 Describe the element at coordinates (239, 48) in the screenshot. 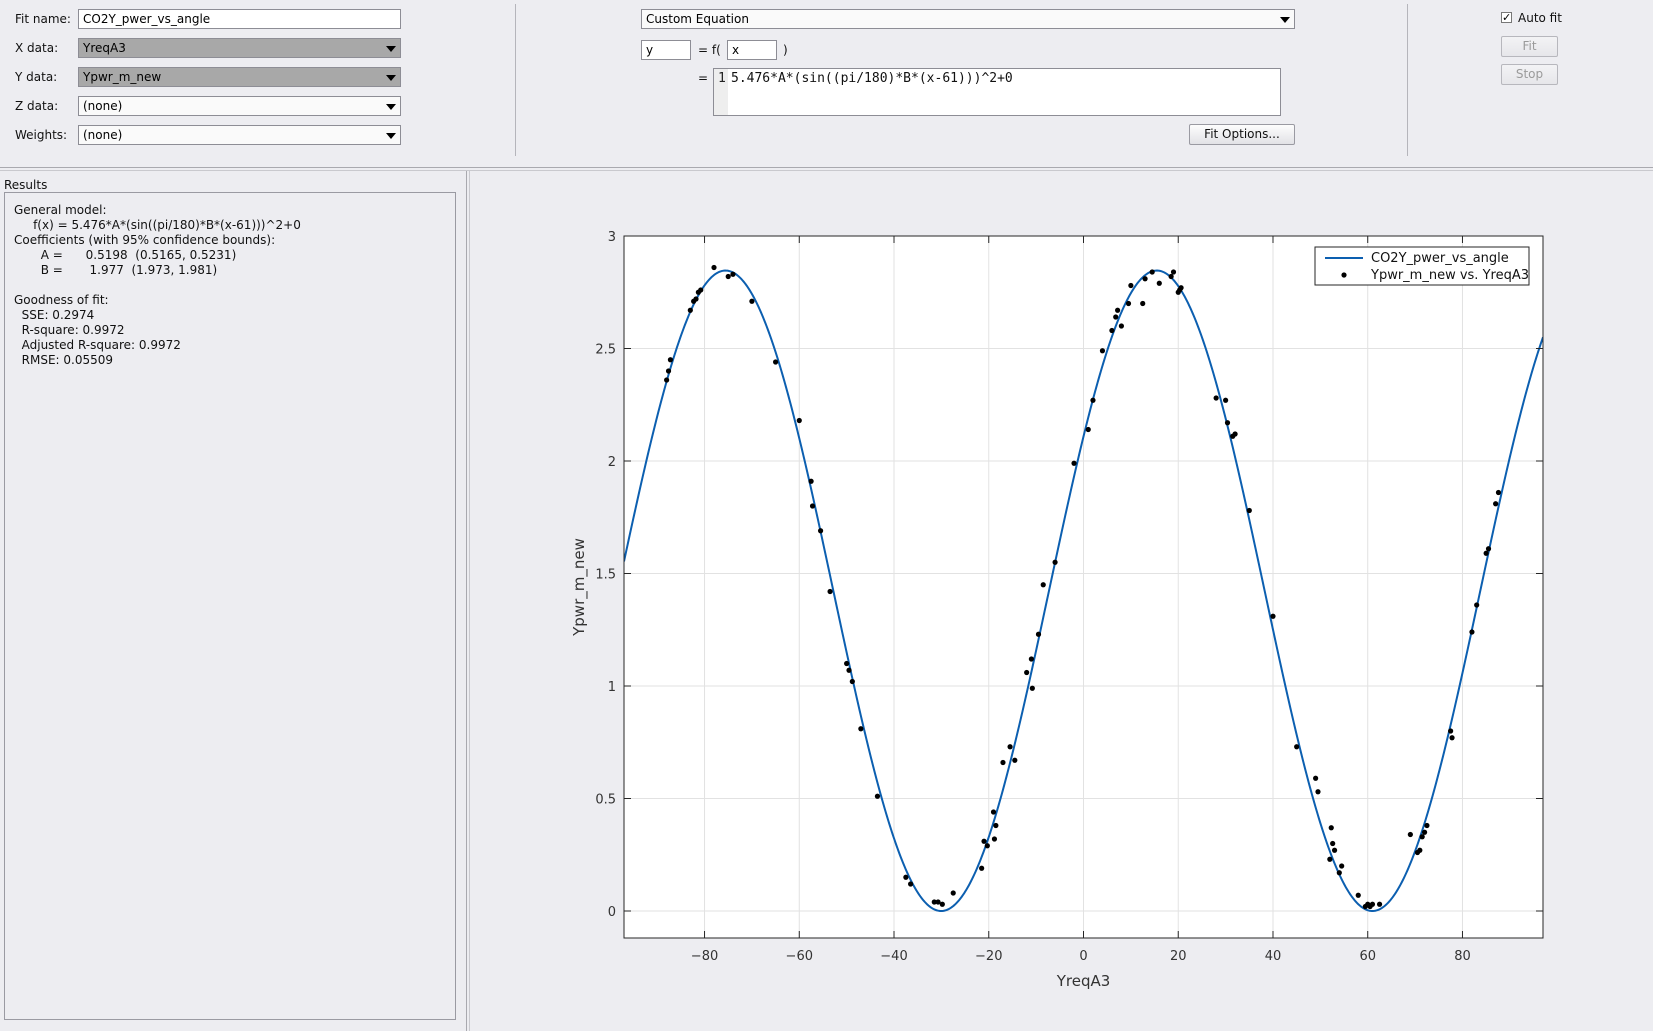

I see `x-data-select: YreqA3` at that location.